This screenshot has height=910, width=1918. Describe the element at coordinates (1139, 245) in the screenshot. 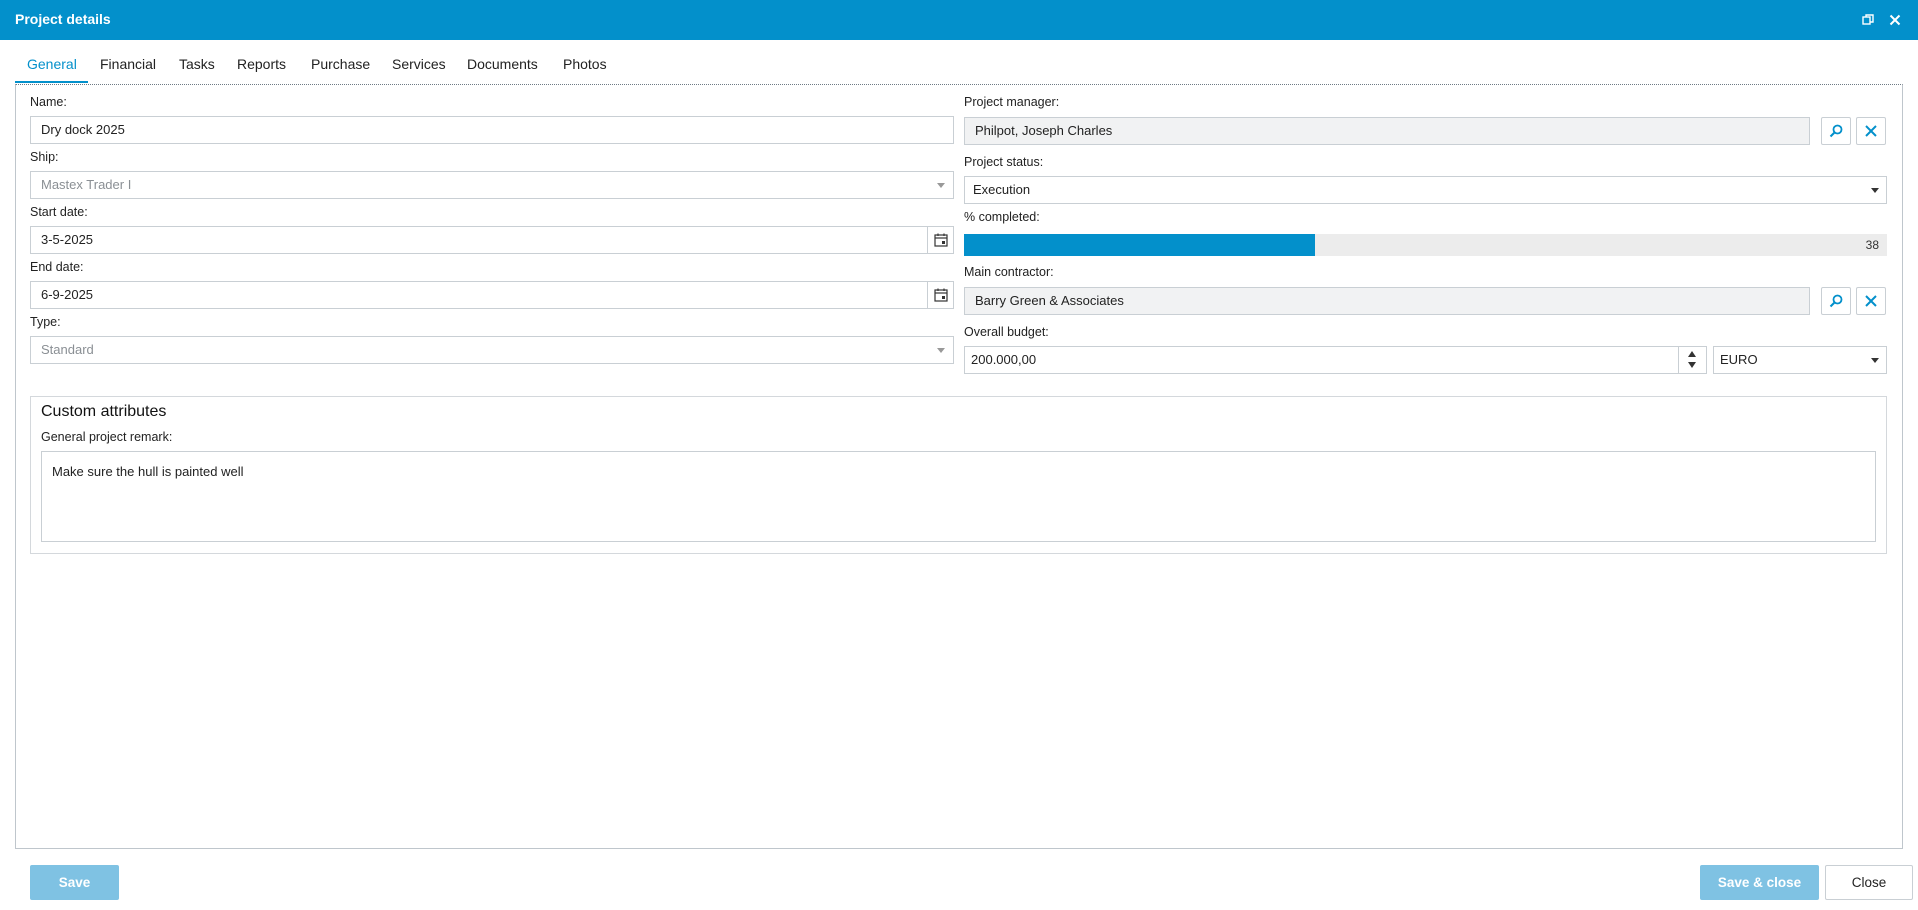

I see `progress-fill` at that location.